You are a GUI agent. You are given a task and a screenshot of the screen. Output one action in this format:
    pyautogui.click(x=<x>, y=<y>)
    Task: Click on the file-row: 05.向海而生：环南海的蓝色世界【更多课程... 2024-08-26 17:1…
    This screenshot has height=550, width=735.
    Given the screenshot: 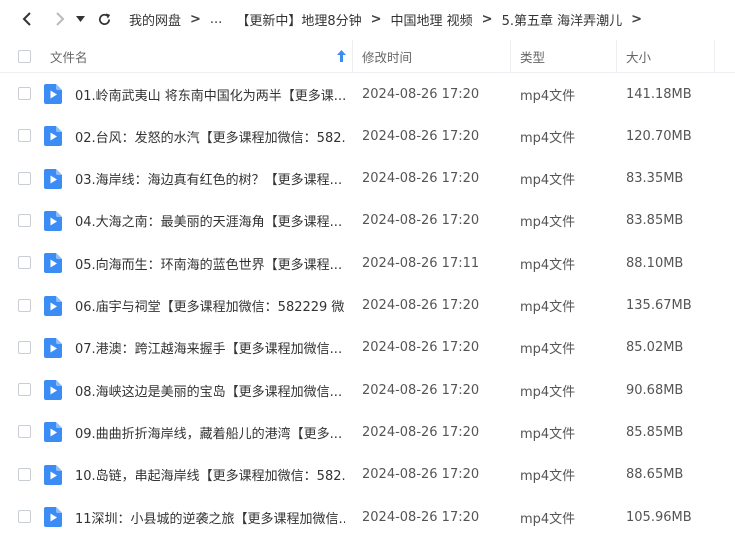 What is the action you would take?
    pyautogui.click(x=367, y=263)
    